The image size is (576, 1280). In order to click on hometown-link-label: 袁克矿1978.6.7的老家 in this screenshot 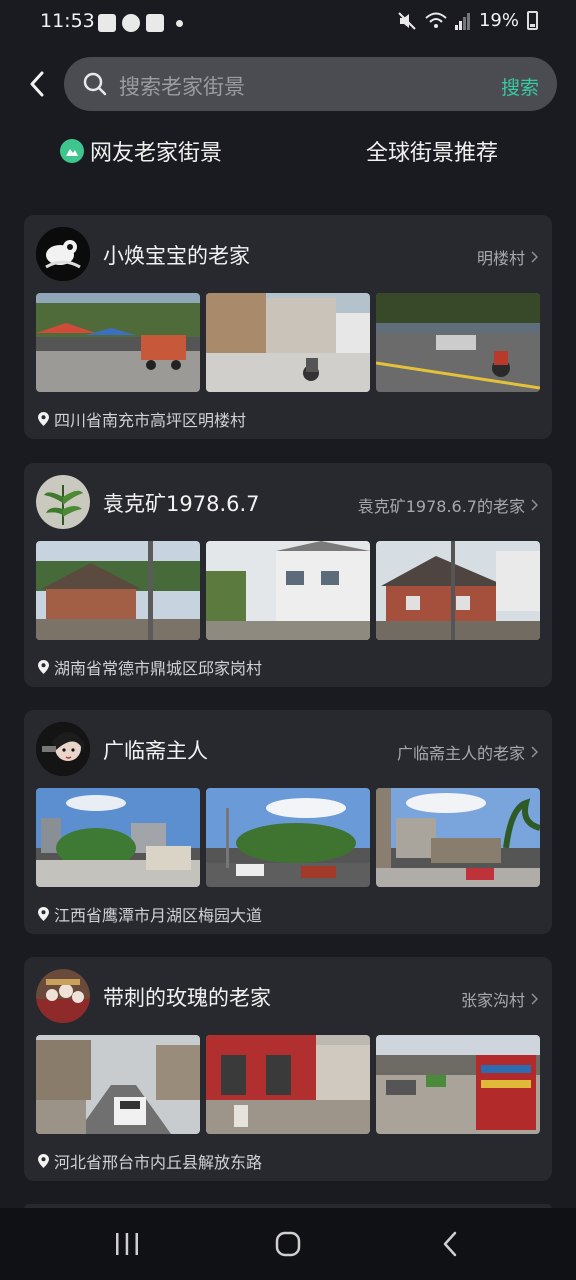, I will do `click(441, 506)`.